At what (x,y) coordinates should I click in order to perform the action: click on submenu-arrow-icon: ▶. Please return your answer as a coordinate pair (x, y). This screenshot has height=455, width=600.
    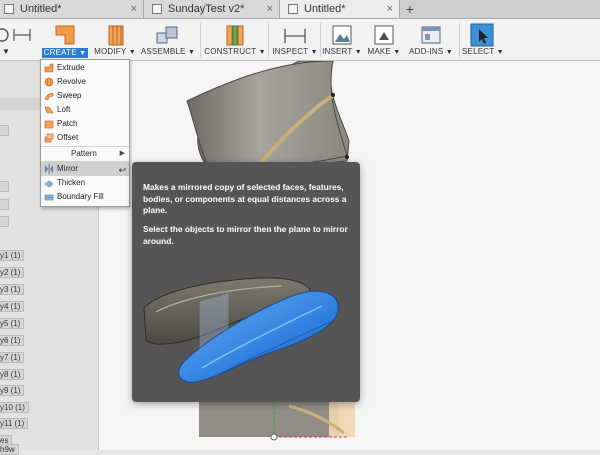
    Looking at the image, I should click on (122, 153).